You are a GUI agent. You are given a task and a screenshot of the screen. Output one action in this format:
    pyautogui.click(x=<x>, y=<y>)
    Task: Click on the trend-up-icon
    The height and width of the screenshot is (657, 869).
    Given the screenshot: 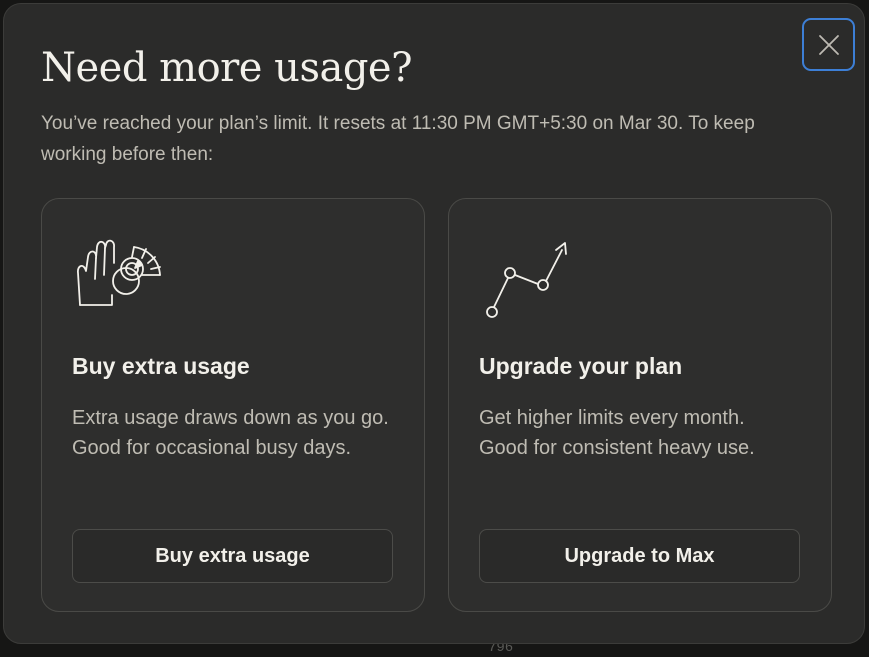 What is the action you would take?
    pyautogui.click(x=526, y=280)
    